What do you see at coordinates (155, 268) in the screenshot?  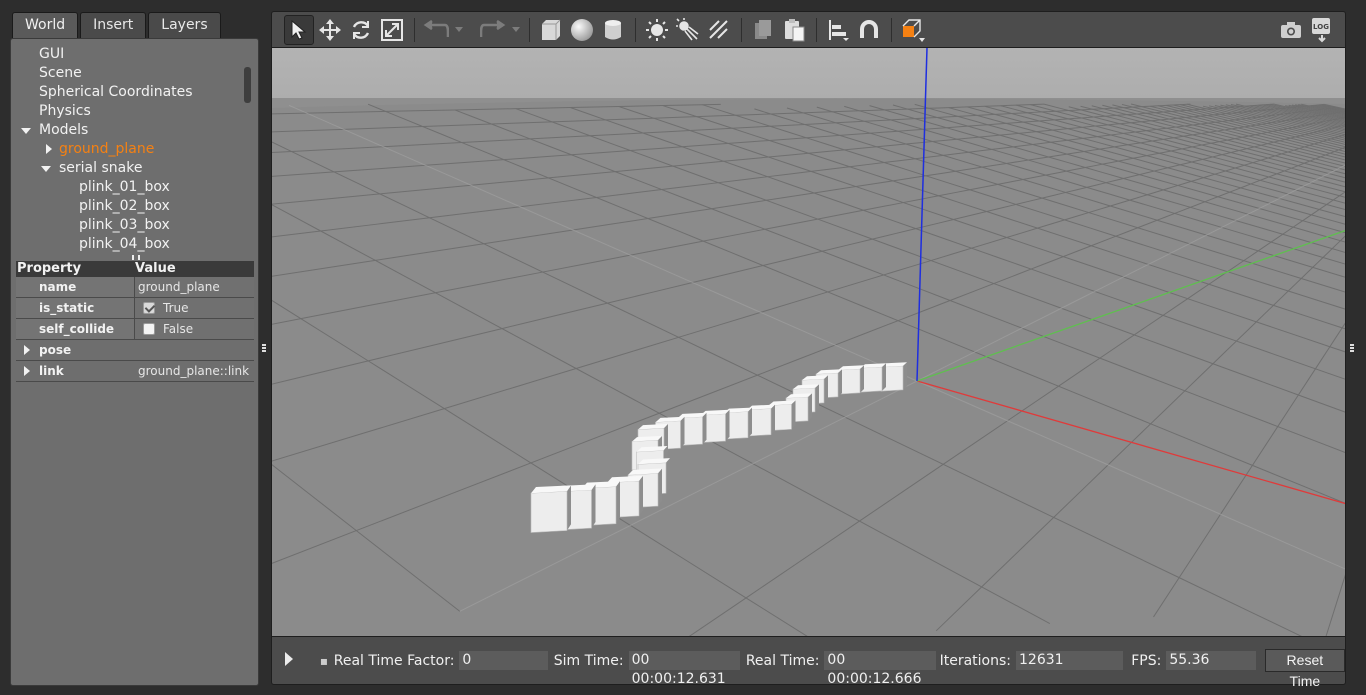 I see `header-value: Value` at bounding box center [155, 268].